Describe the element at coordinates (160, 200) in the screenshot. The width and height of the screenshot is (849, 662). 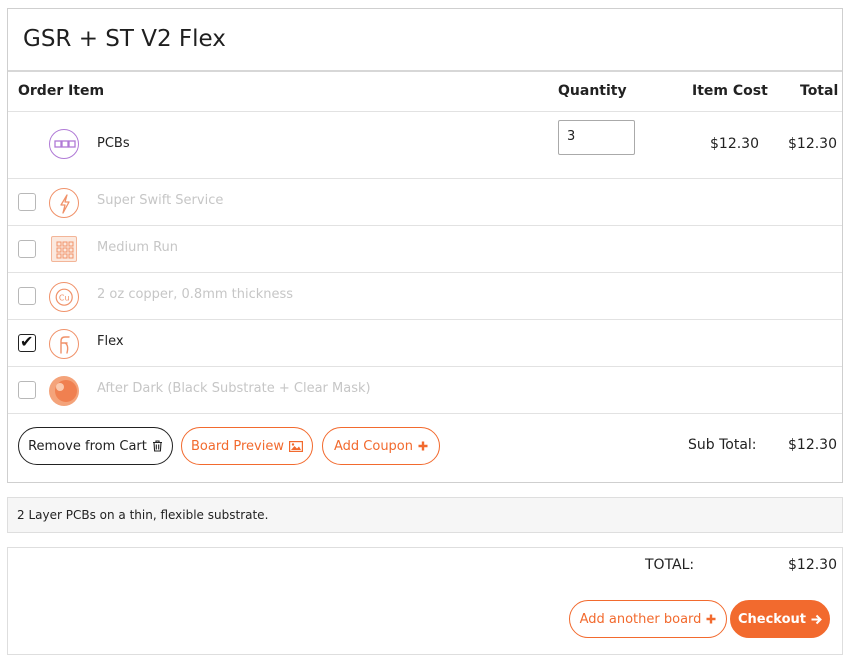
I see `option-label: Super Swift Service` at that location.